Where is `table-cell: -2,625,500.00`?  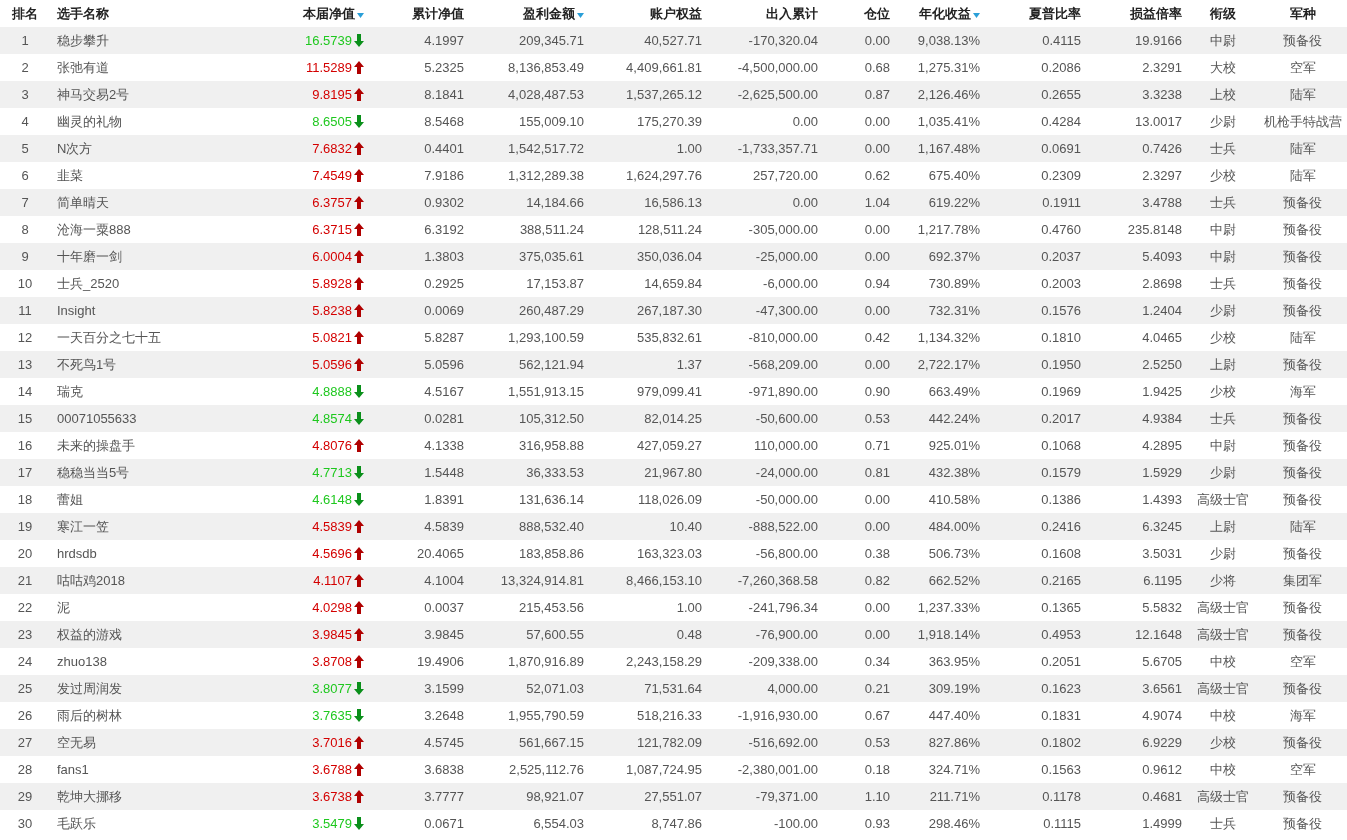 table-cell: -2,625,500.00 is located at coordinates (777, 94).